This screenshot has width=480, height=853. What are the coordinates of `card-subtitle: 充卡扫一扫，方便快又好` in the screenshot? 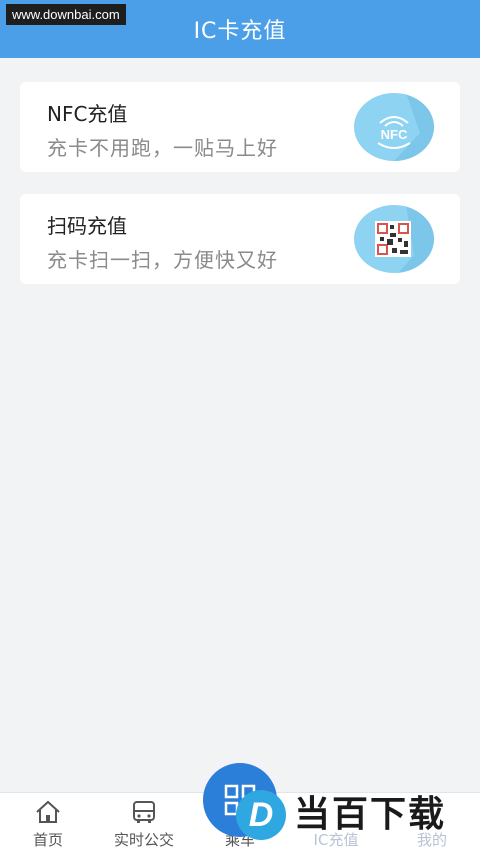 It's located at (162, 260).